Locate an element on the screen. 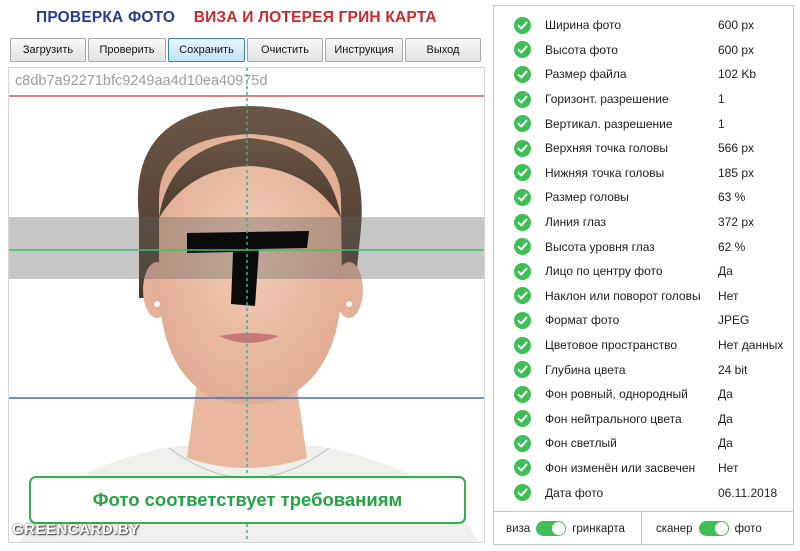 The image size is (800, 551). check-button: Проверить is located at coordinates (127, 50).